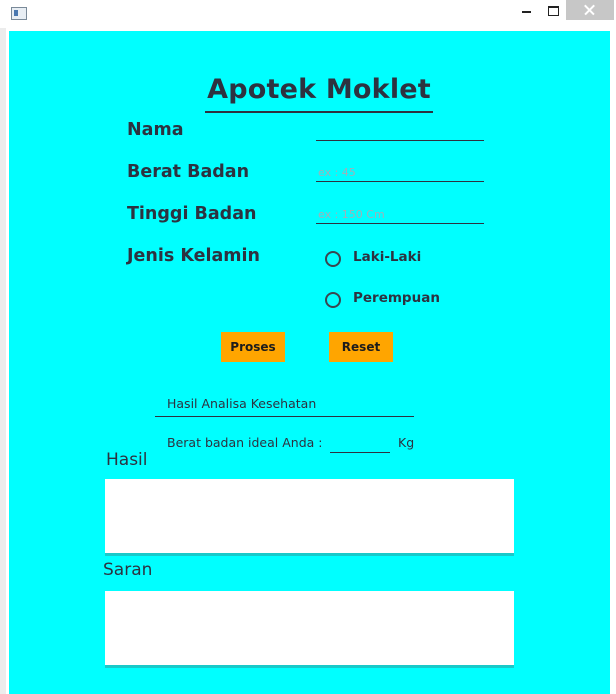  What do you see at coordinates (309, 517) in the screenshot?
I see `hasil-textarea` at bounding box center [309, 517].